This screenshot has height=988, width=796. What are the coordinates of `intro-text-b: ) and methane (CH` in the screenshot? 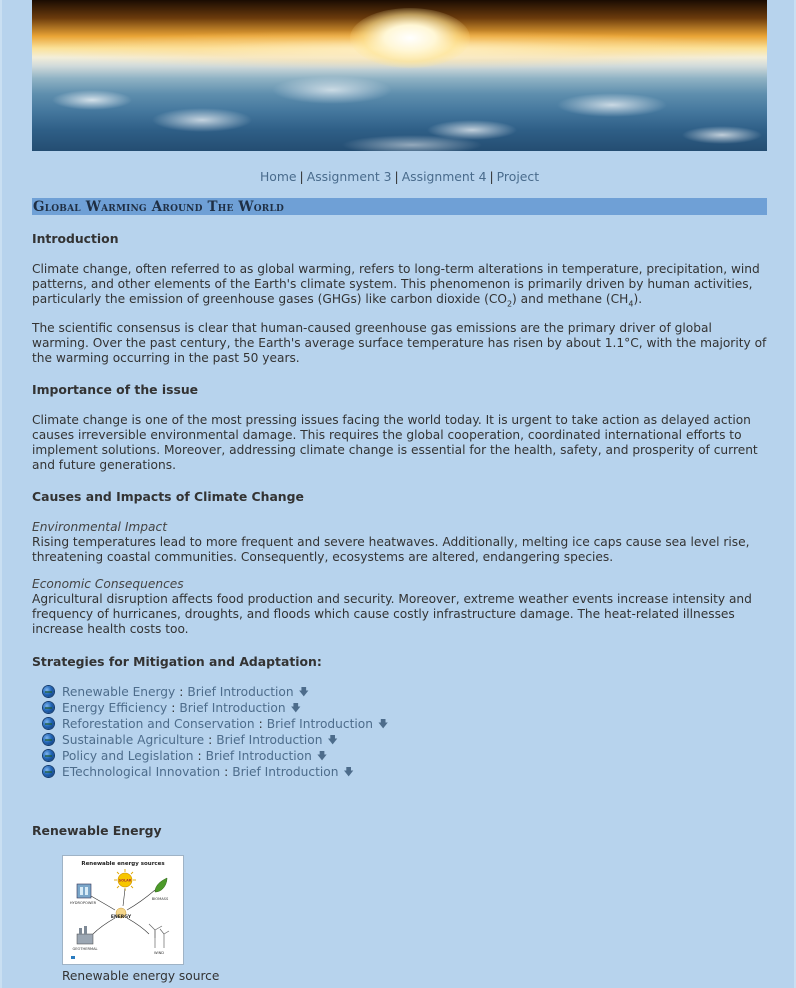 It's located at (570, 299).